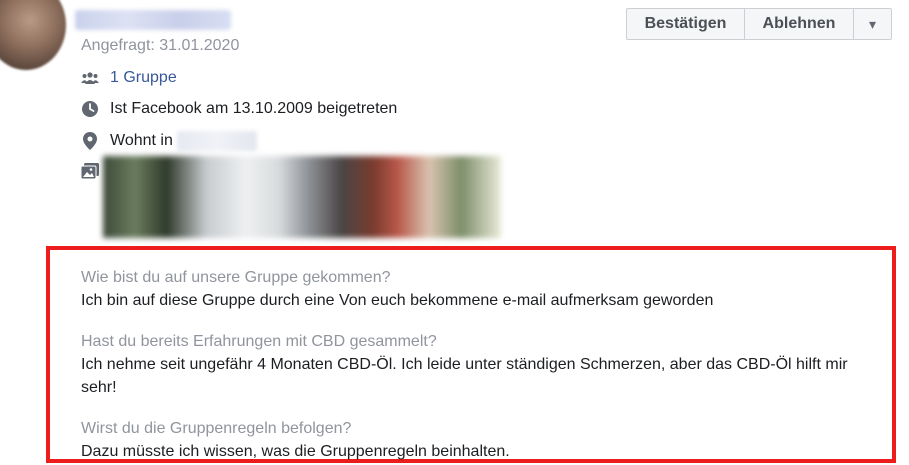 The height and width of the screenshot is (465, 909). Describe the element at coordinates (90, 109) in the screenshot. I see `clock-icon` at that location.